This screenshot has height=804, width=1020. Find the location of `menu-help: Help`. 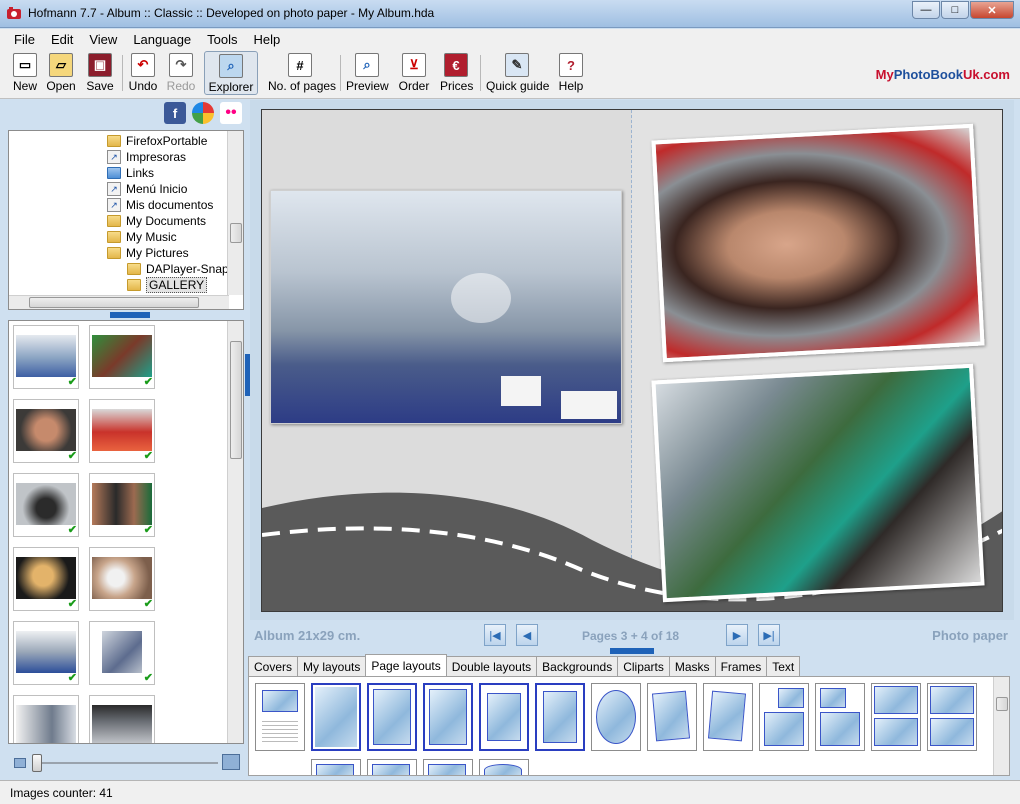

menu-help: Help is located at coordinates (267, 39).